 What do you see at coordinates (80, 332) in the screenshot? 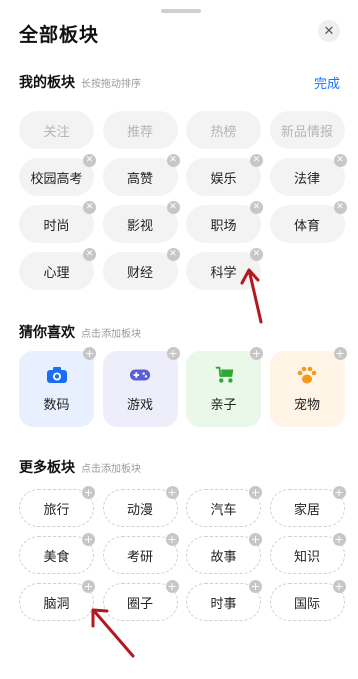
I see `guess-section-header: 猜你喜欢 点击添加板块` at bounding box center [80, 332].